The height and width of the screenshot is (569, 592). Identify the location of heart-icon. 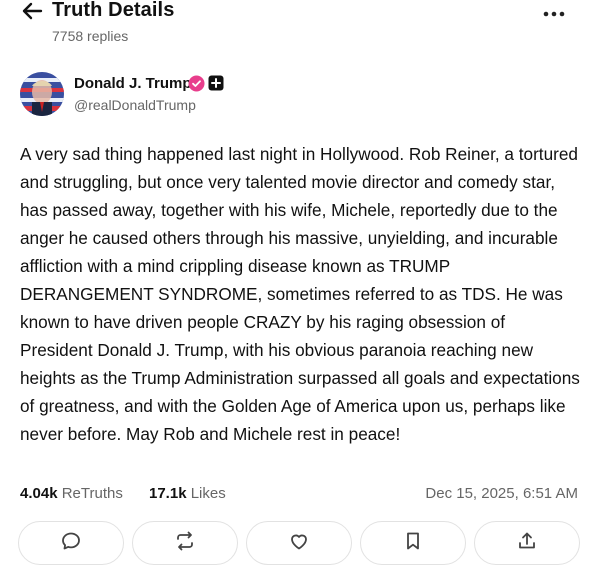
(299, 543).